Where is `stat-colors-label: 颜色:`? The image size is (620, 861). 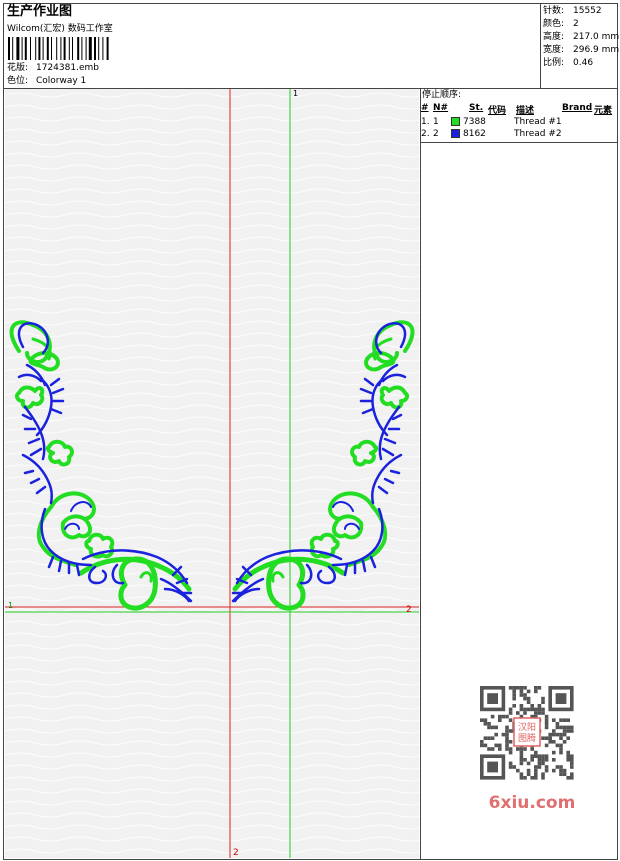
stat-colors-label: 颜色: is located at coordinates (554, 24).